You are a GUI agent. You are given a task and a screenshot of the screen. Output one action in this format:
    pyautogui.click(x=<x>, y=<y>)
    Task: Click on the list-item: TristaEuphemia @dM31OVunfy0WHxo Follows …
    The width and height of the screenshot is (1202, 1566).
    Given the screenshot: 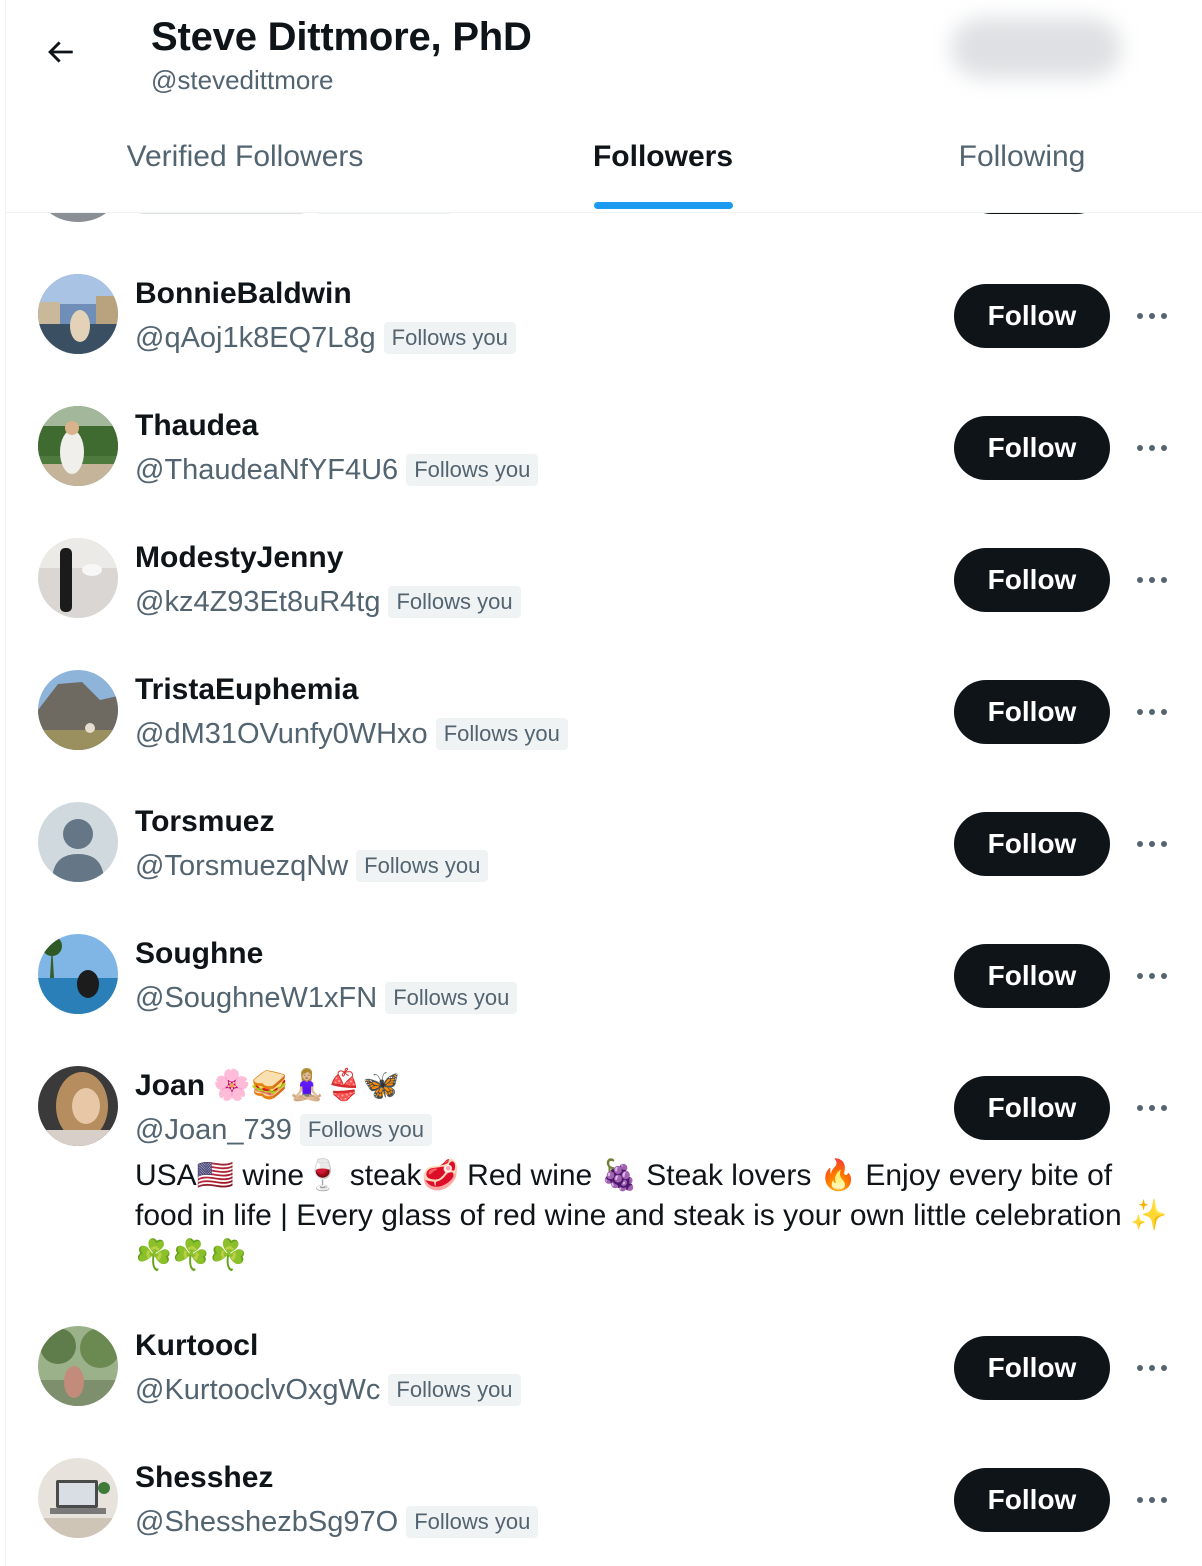 What is the action you would take?
    pyautogui.click(x=604, y=720)
    